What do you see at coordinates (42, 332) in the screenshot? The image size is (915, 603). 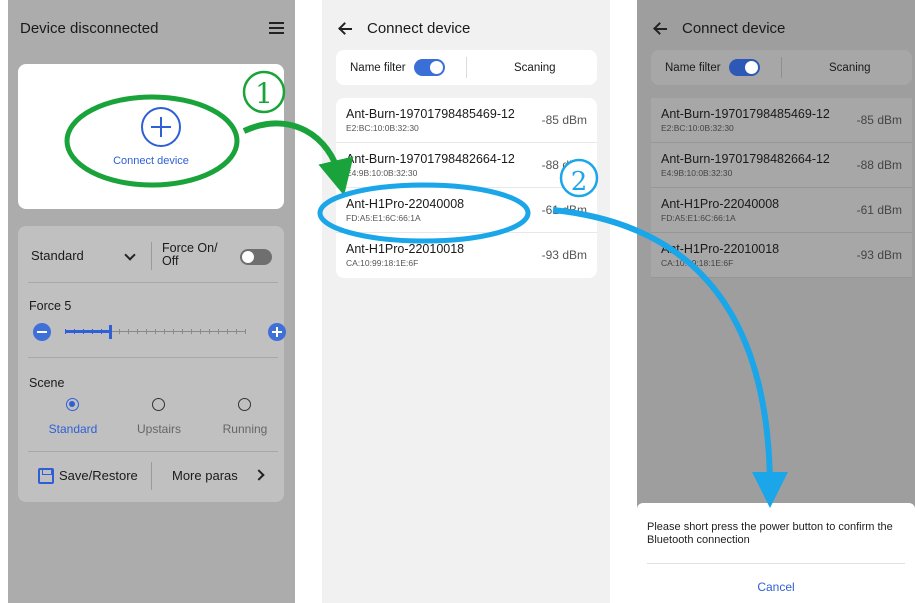 I see `force-decrease-button` at bounding box center [42, 332].